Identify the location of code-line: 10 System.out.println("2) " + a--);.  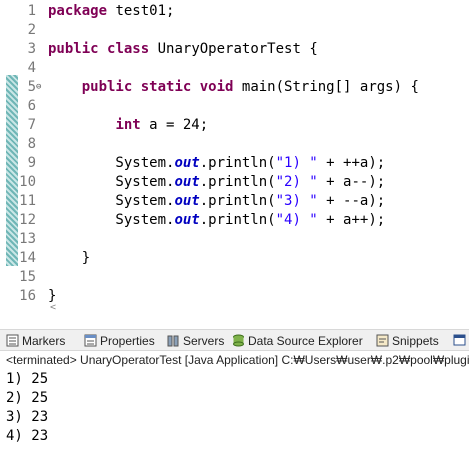
(234, 182).